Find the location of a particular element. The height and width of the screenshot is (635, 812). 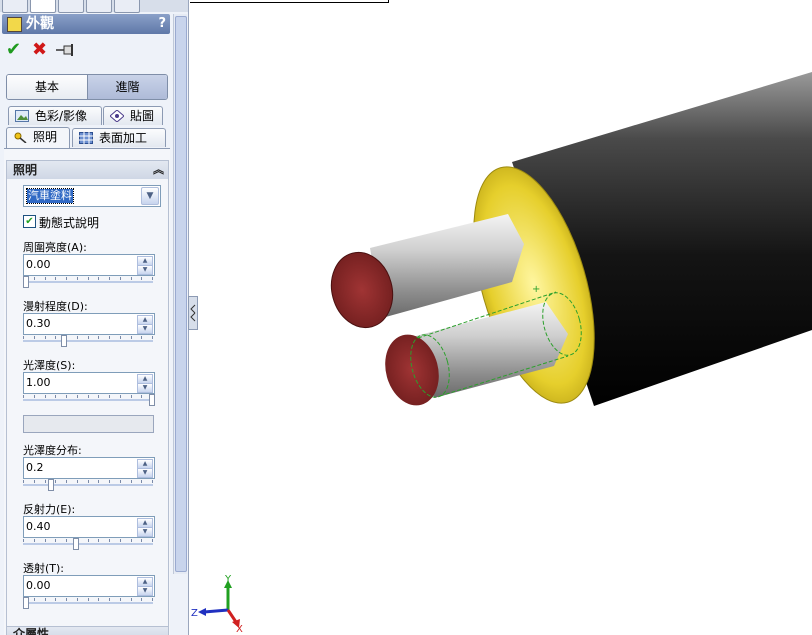

numeric-spinbox: 0.30 ▲ ▼ is located at coordinates (89, 324).